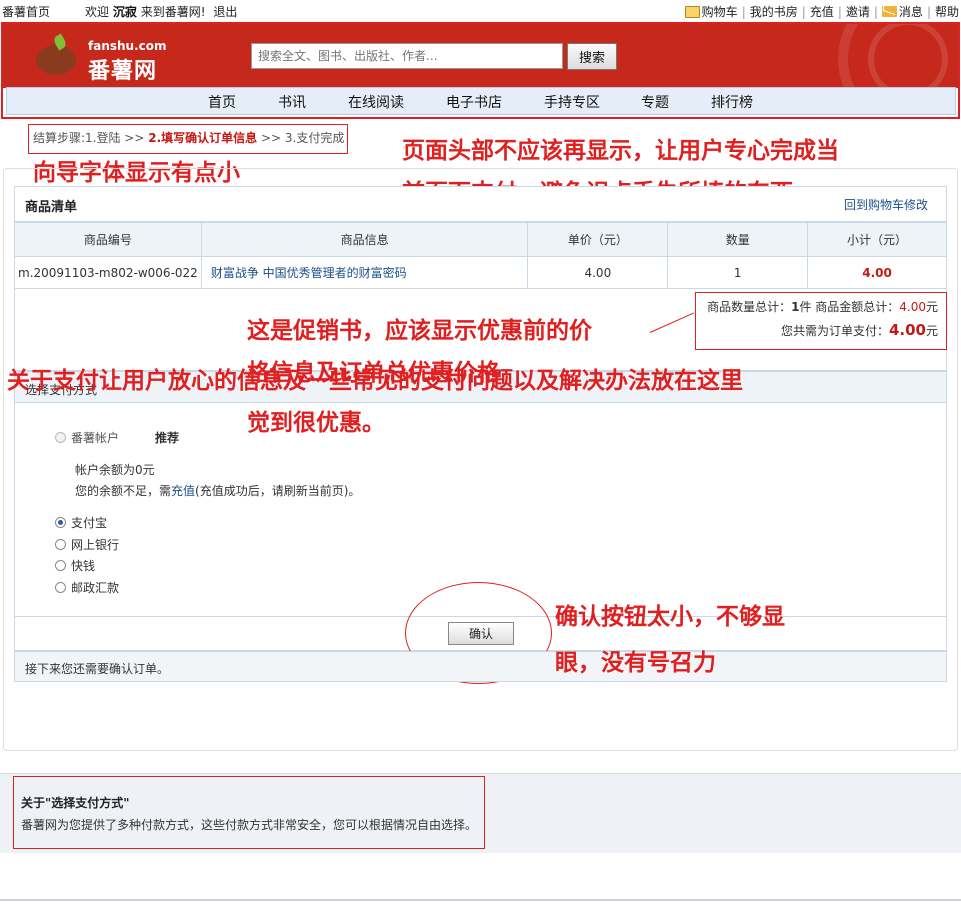  What do you see at coordinates (774, 11) in the screenshot?
I see `my-study-link: 我的书房` at bounding box center [774, 11].